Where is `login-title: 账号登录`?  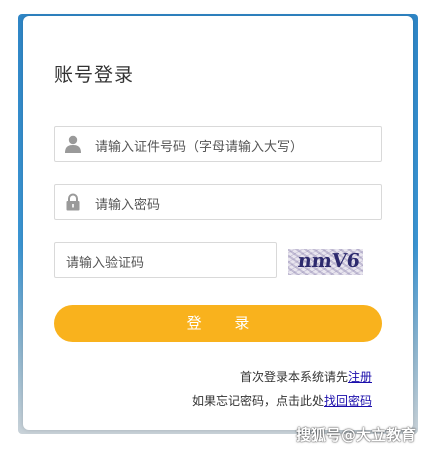
login-title: 账号登录 is located at coordinates (94, 75).